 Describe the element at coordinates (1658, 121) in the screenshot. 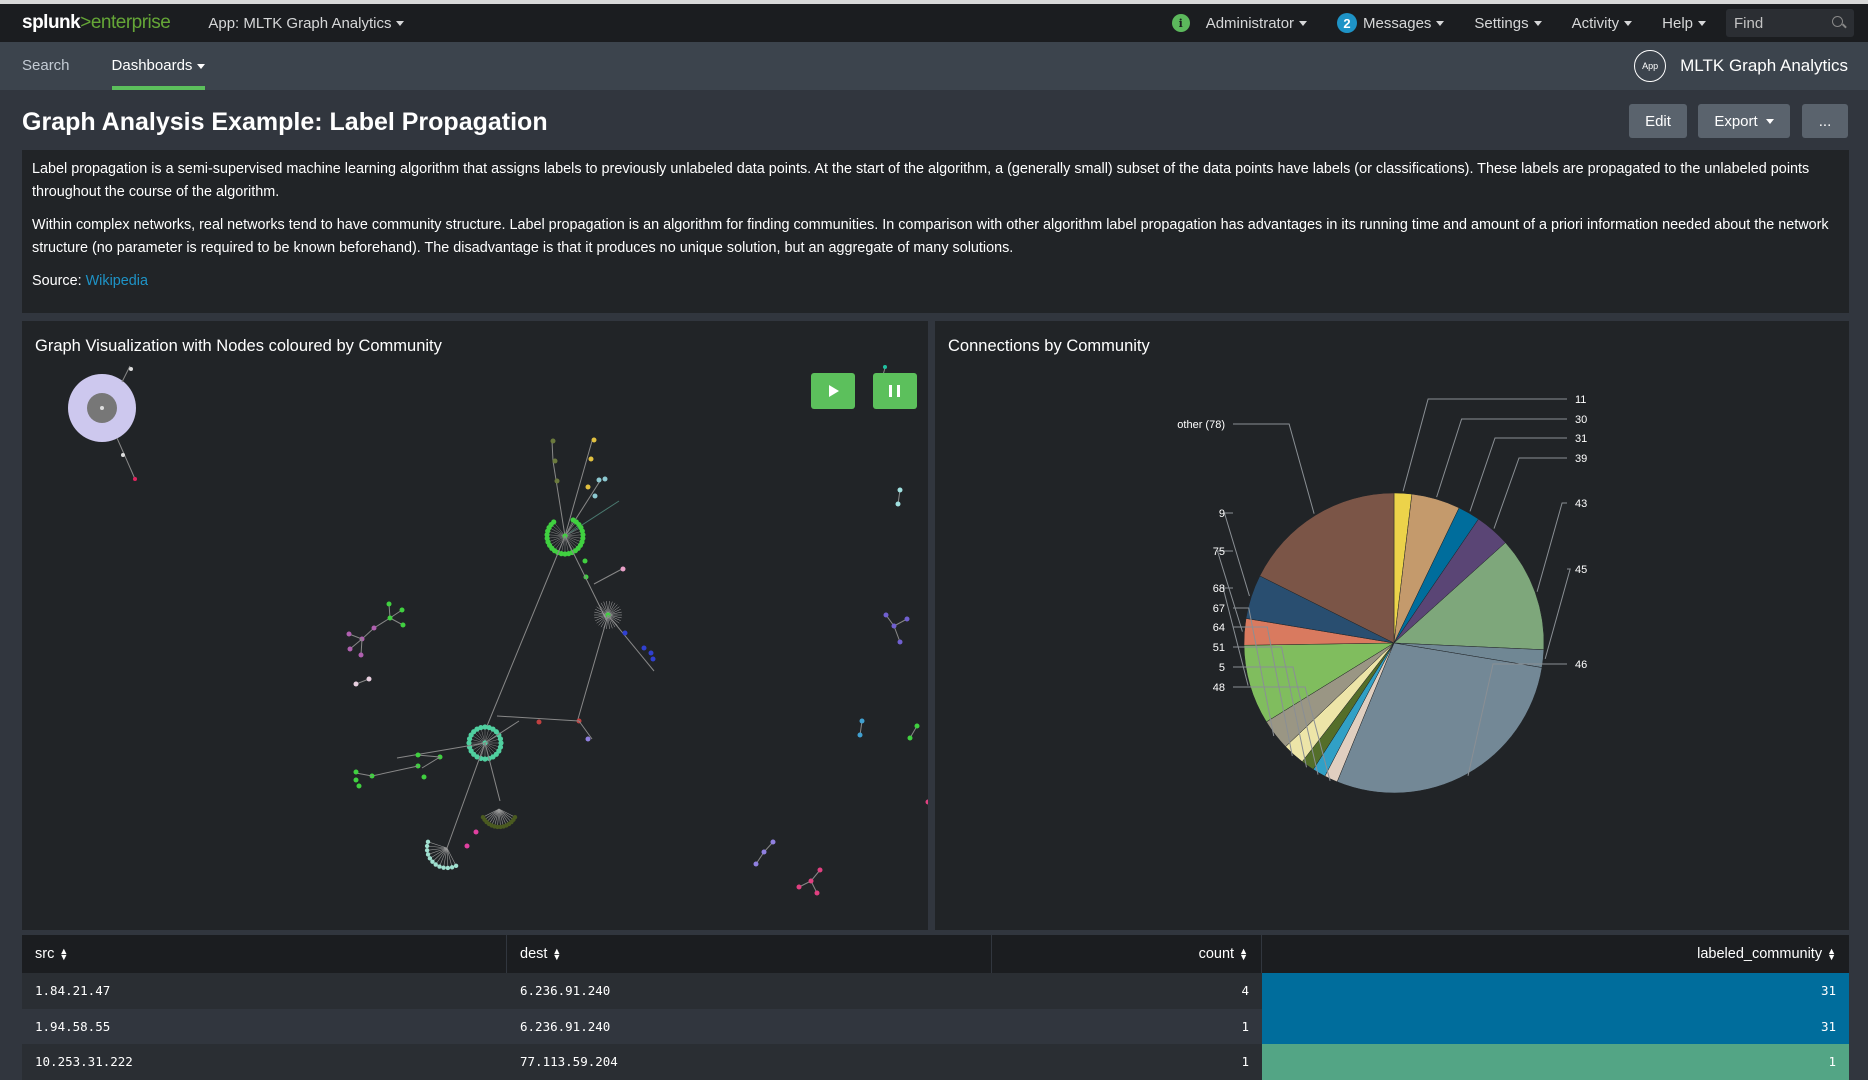

I see `edit-button: Edit` at that location.